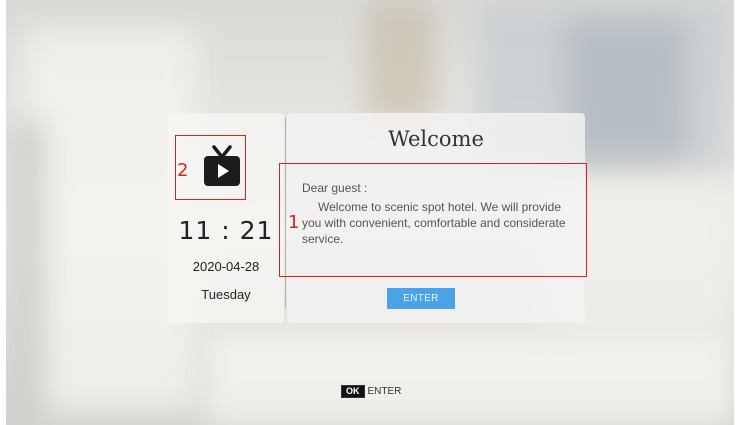 The height and width of the screenshot is (425, 740). What do you see at coordinates (226, 230) in the screenshot?
I see `clock-time: 11 : 21` at bounding box center [226, 230].